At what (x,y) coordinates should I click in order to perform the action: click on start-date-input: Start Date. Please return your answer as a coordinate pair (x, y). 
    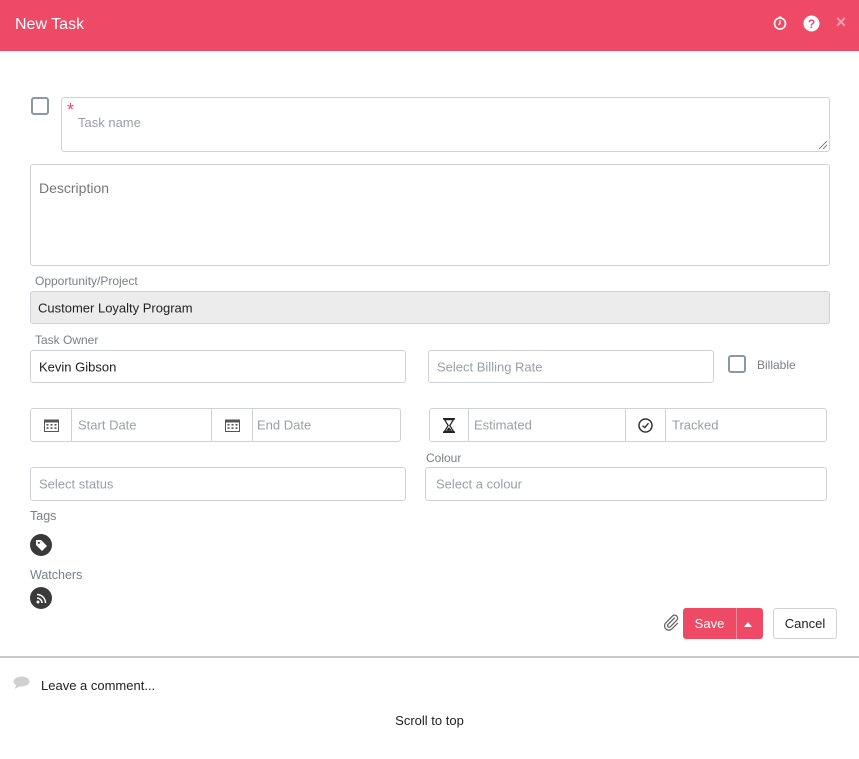
    Looking at the image, I should click on (107, 425).